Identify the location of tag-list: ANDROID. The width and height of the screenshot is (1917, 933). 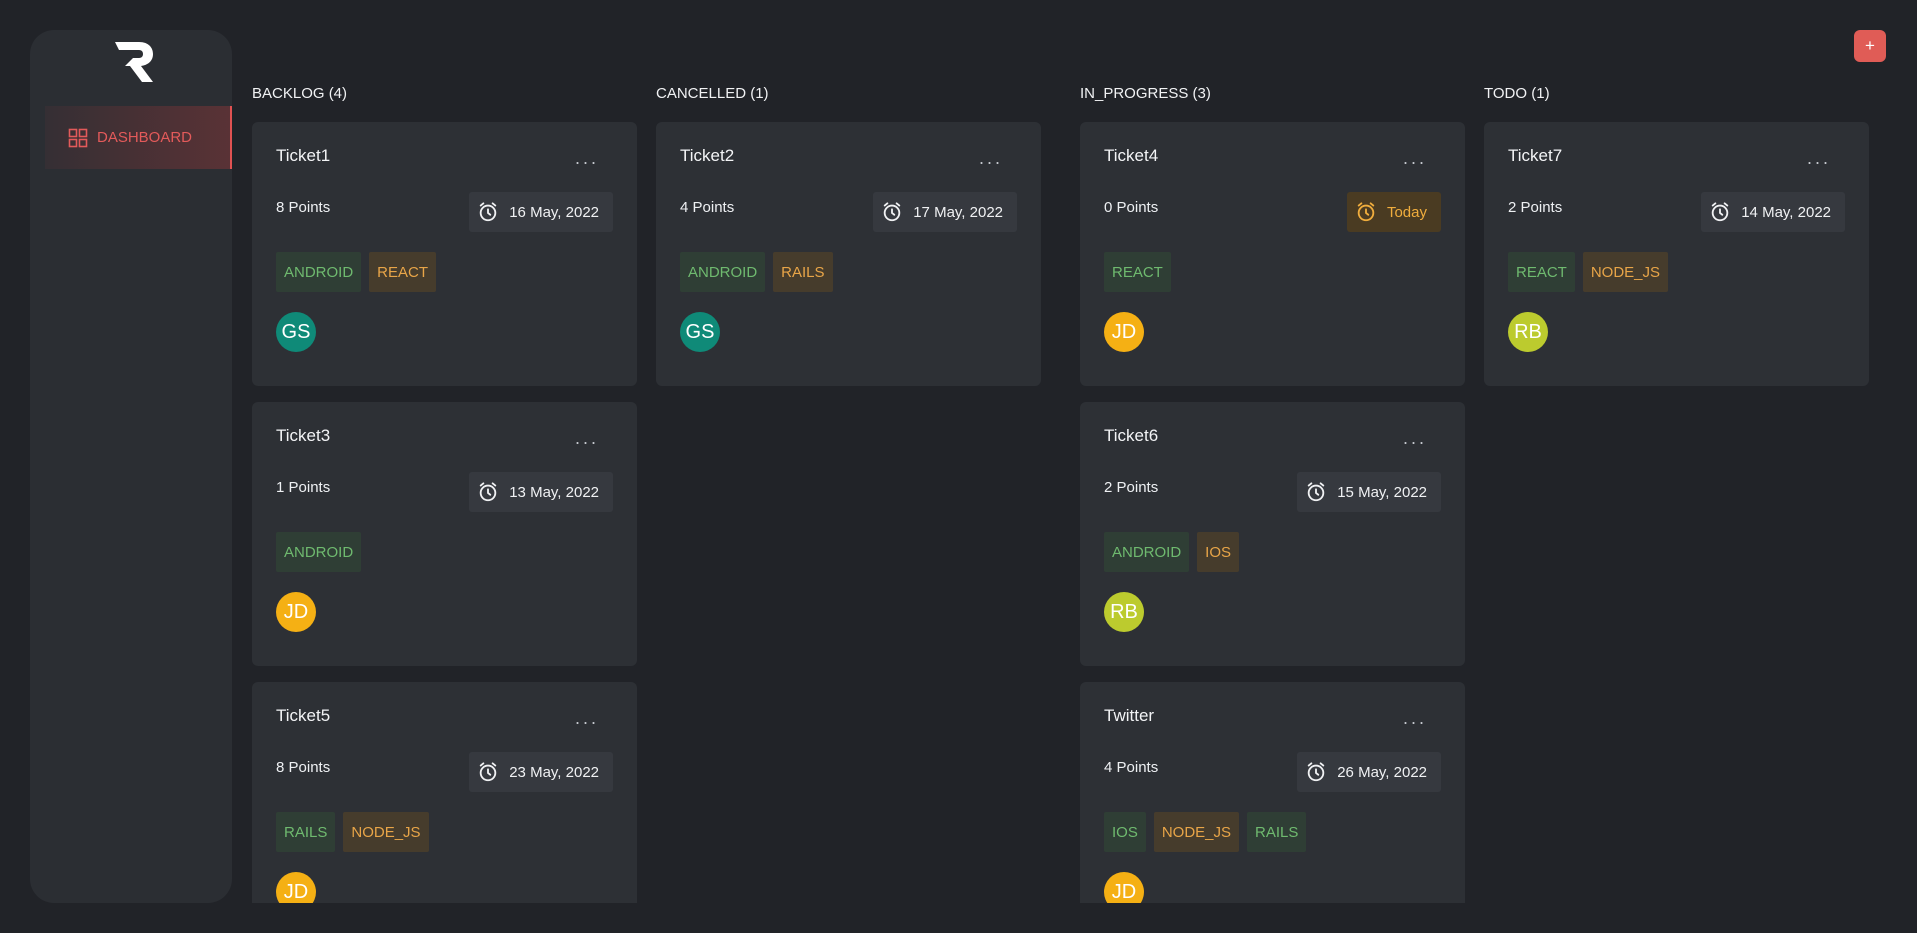
(444, 552).